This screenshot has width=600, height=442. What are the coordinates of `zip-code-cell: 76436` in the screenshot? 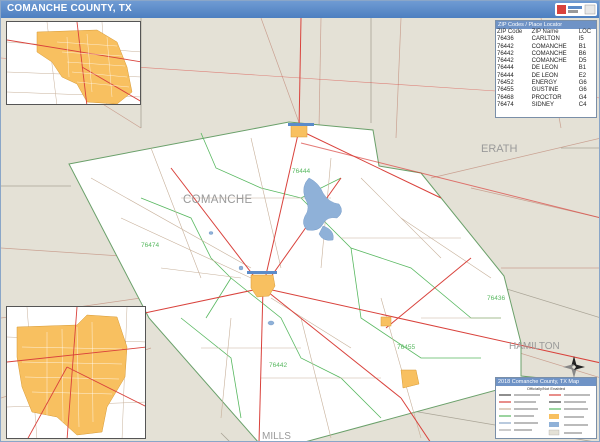 It's located at (505, 39).